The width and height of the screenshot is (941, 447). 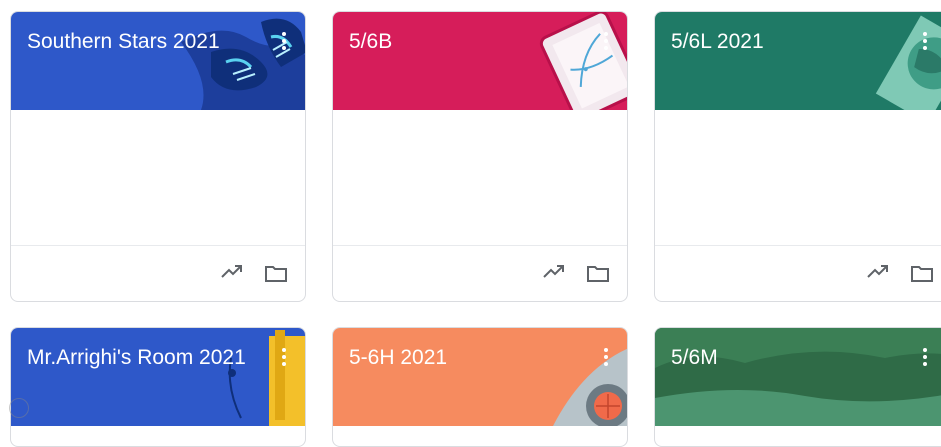 I want to click on class-card-header: 5-6H 2021, so click(x=480, y=377).